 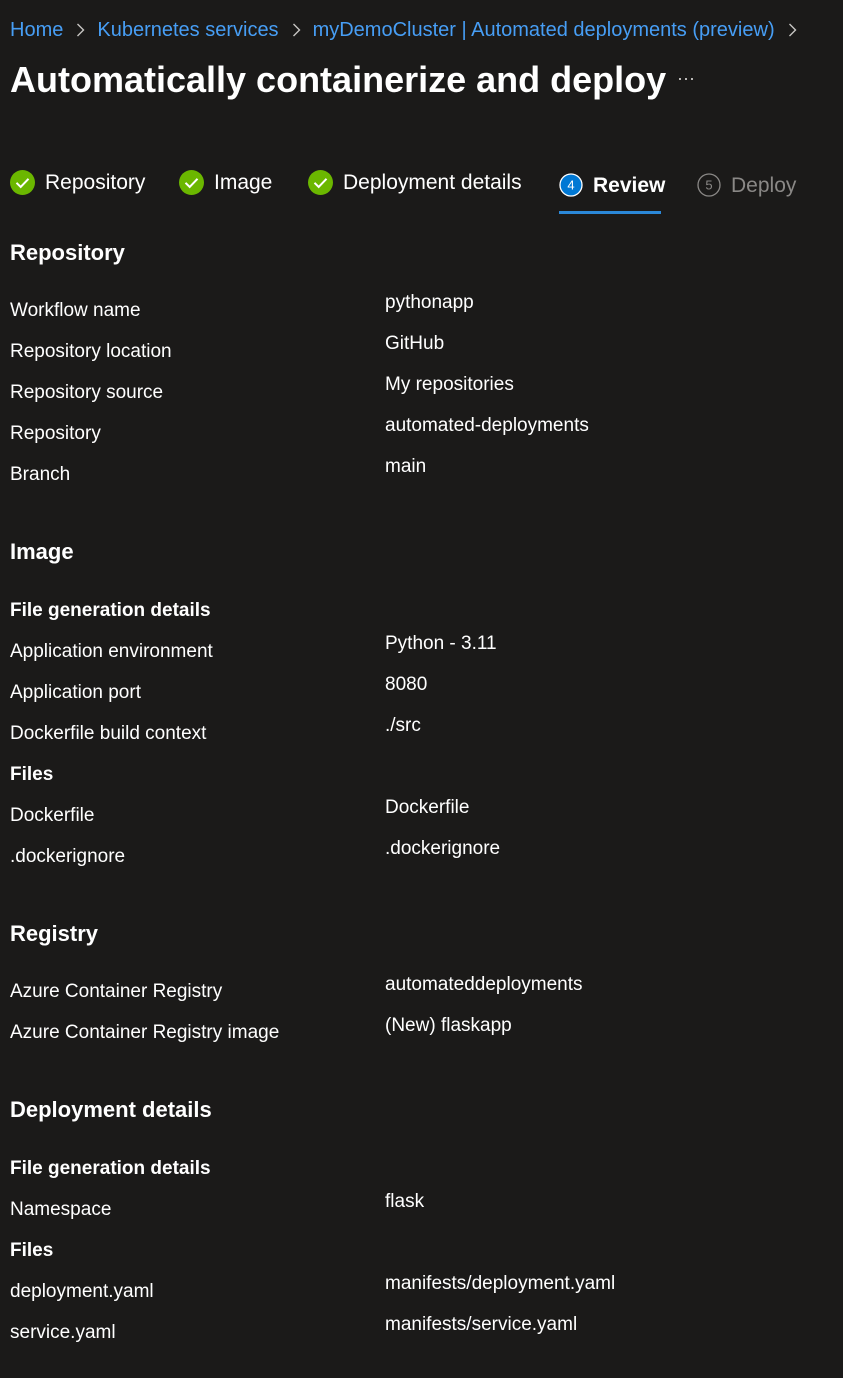 What do you see at coordinates (427, 807) in the screenshot?
I see `field-value: Dockerfile` at bounding box center [427, 807].